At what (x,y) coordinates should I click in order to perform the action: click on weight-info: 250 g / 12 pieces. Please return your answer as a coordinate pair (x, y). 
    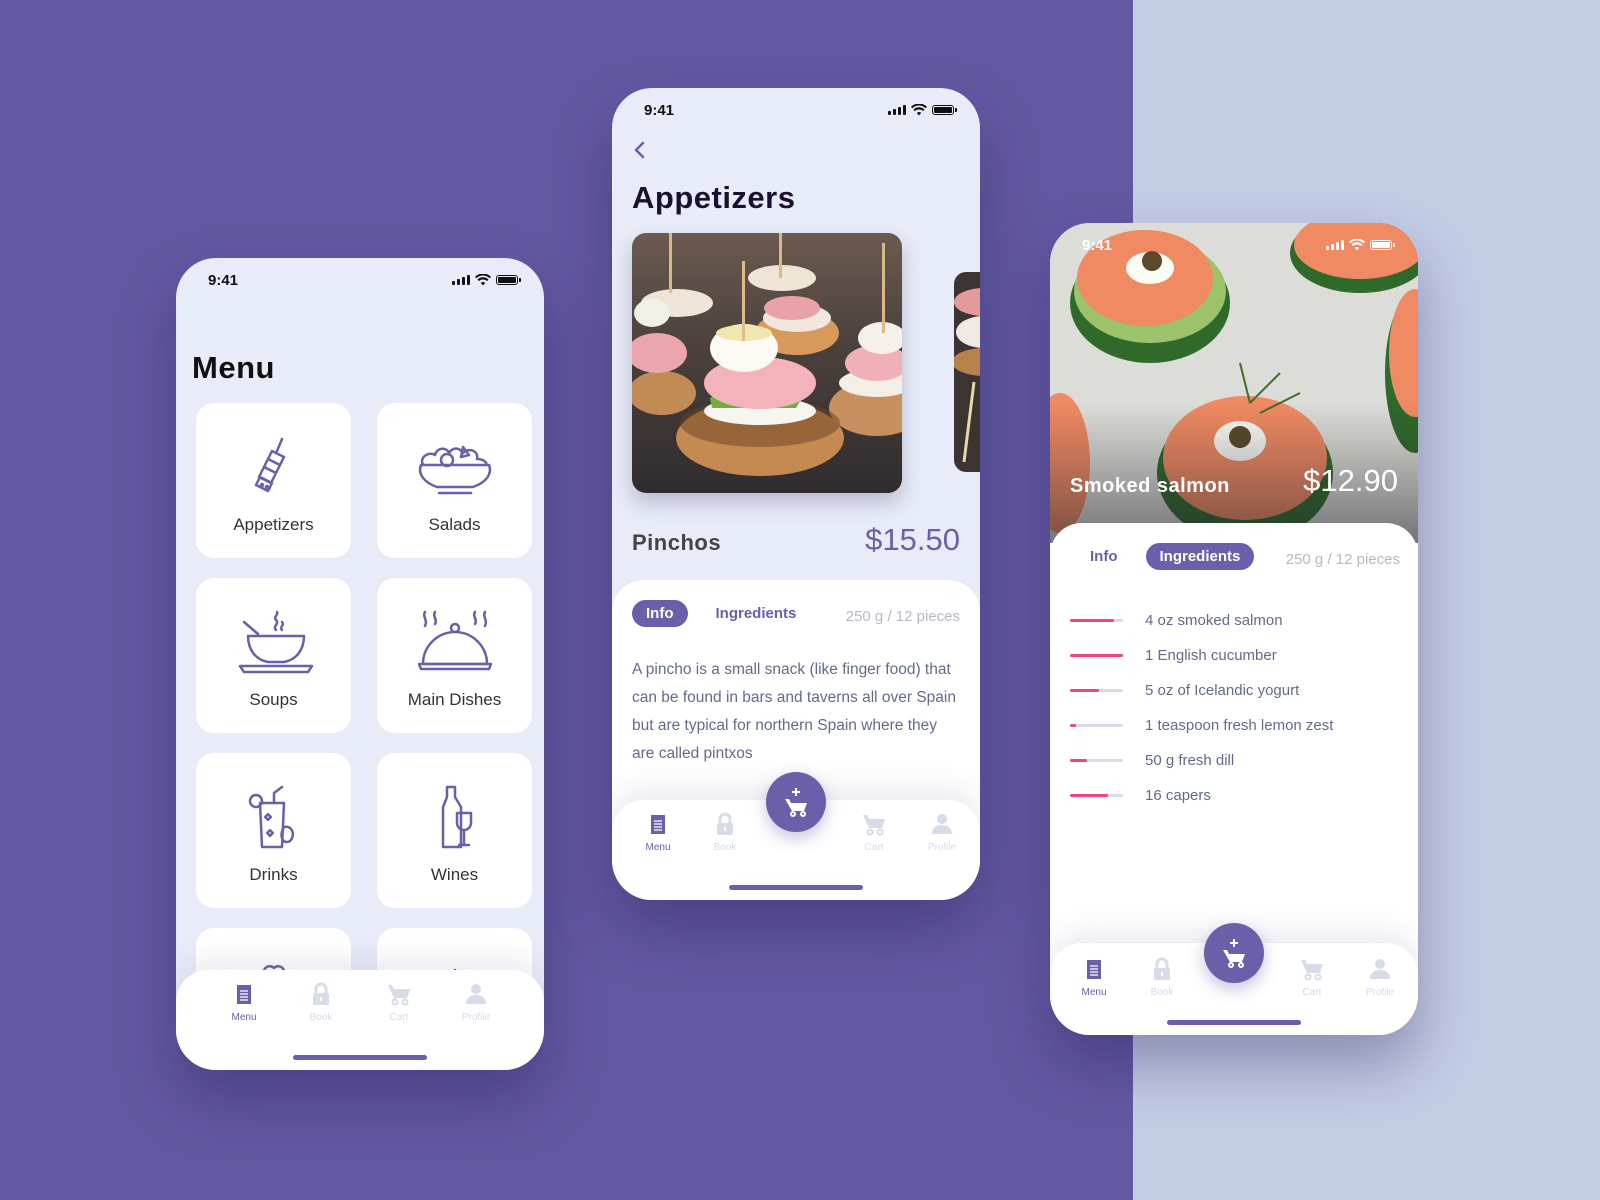
    Looking at the image, I should click on (902, 616).